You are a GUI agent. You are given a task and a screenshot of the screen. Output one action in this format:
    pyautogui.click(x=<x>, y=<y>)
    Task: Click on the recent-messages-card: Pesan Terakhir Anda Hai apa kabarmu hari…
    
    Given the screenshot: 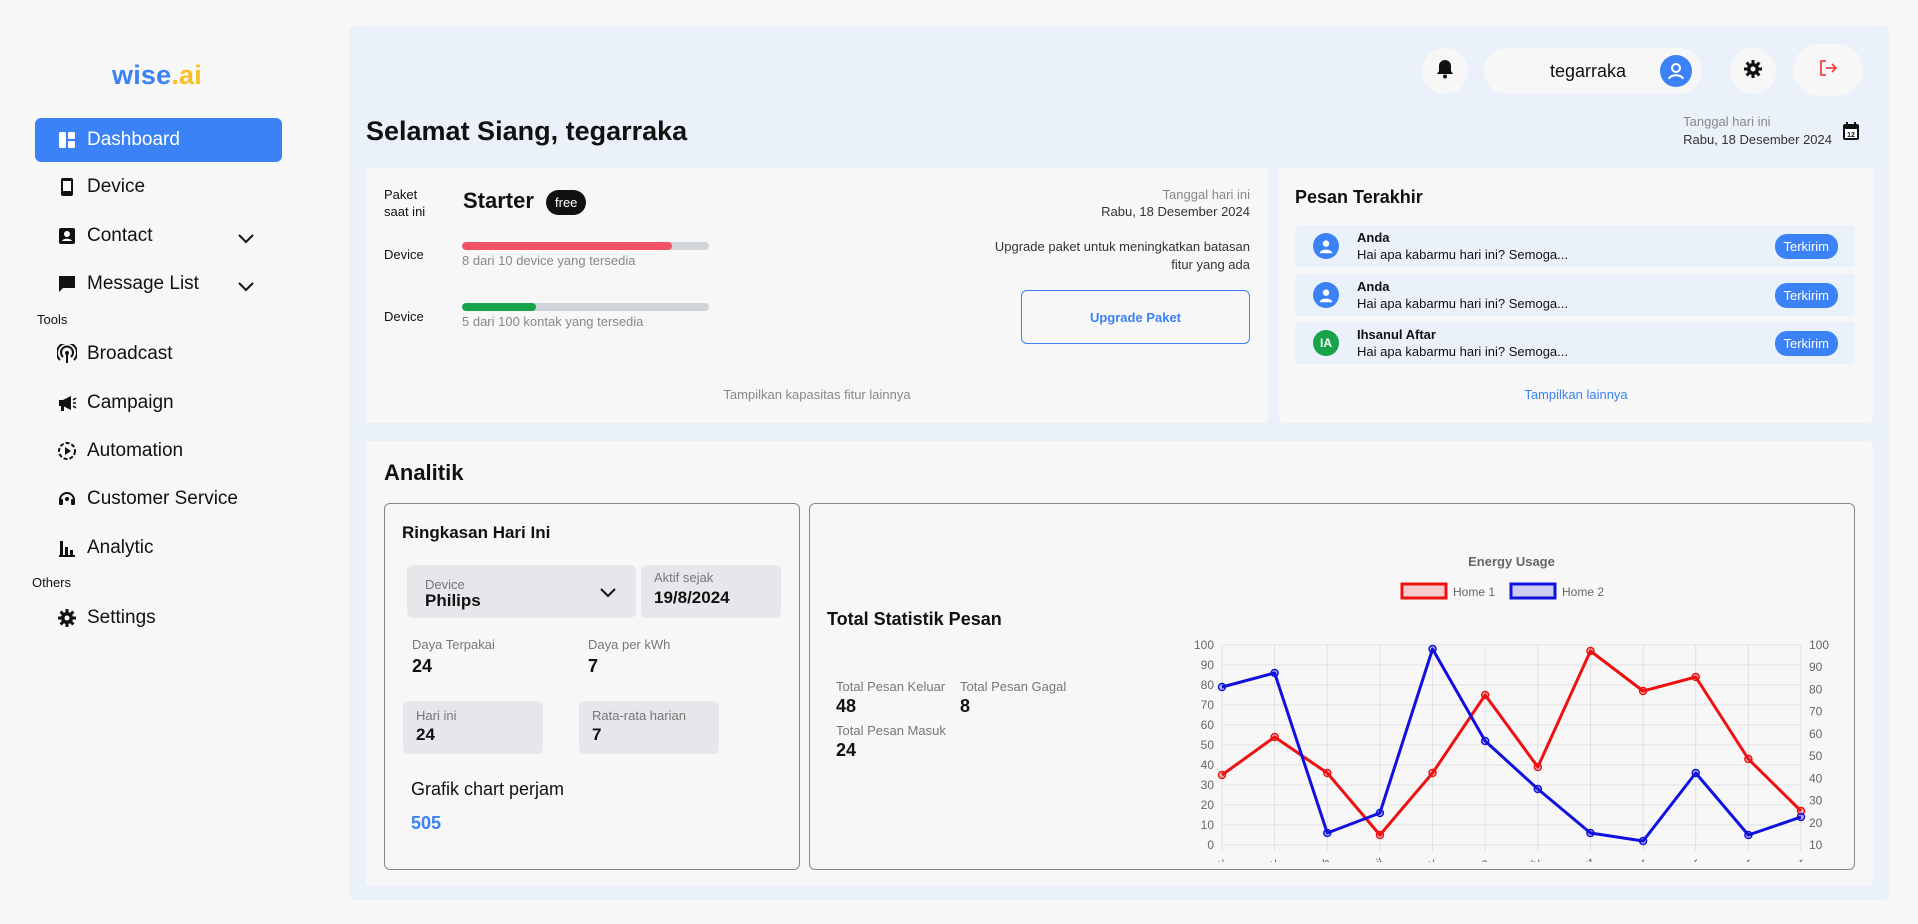 What is the action you would take?
    pyautogui.click(x=1576, y=295)
    